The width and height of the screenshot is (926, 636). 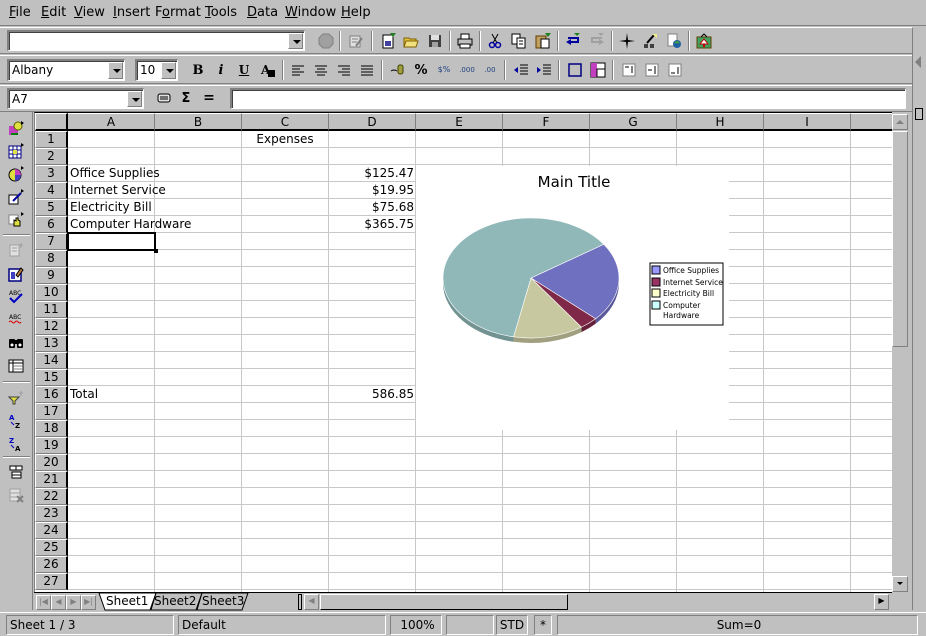 What do you see at coordinates (156, 40) in the screenshot?
I see `url-combo` at bounding box center [156, 40].